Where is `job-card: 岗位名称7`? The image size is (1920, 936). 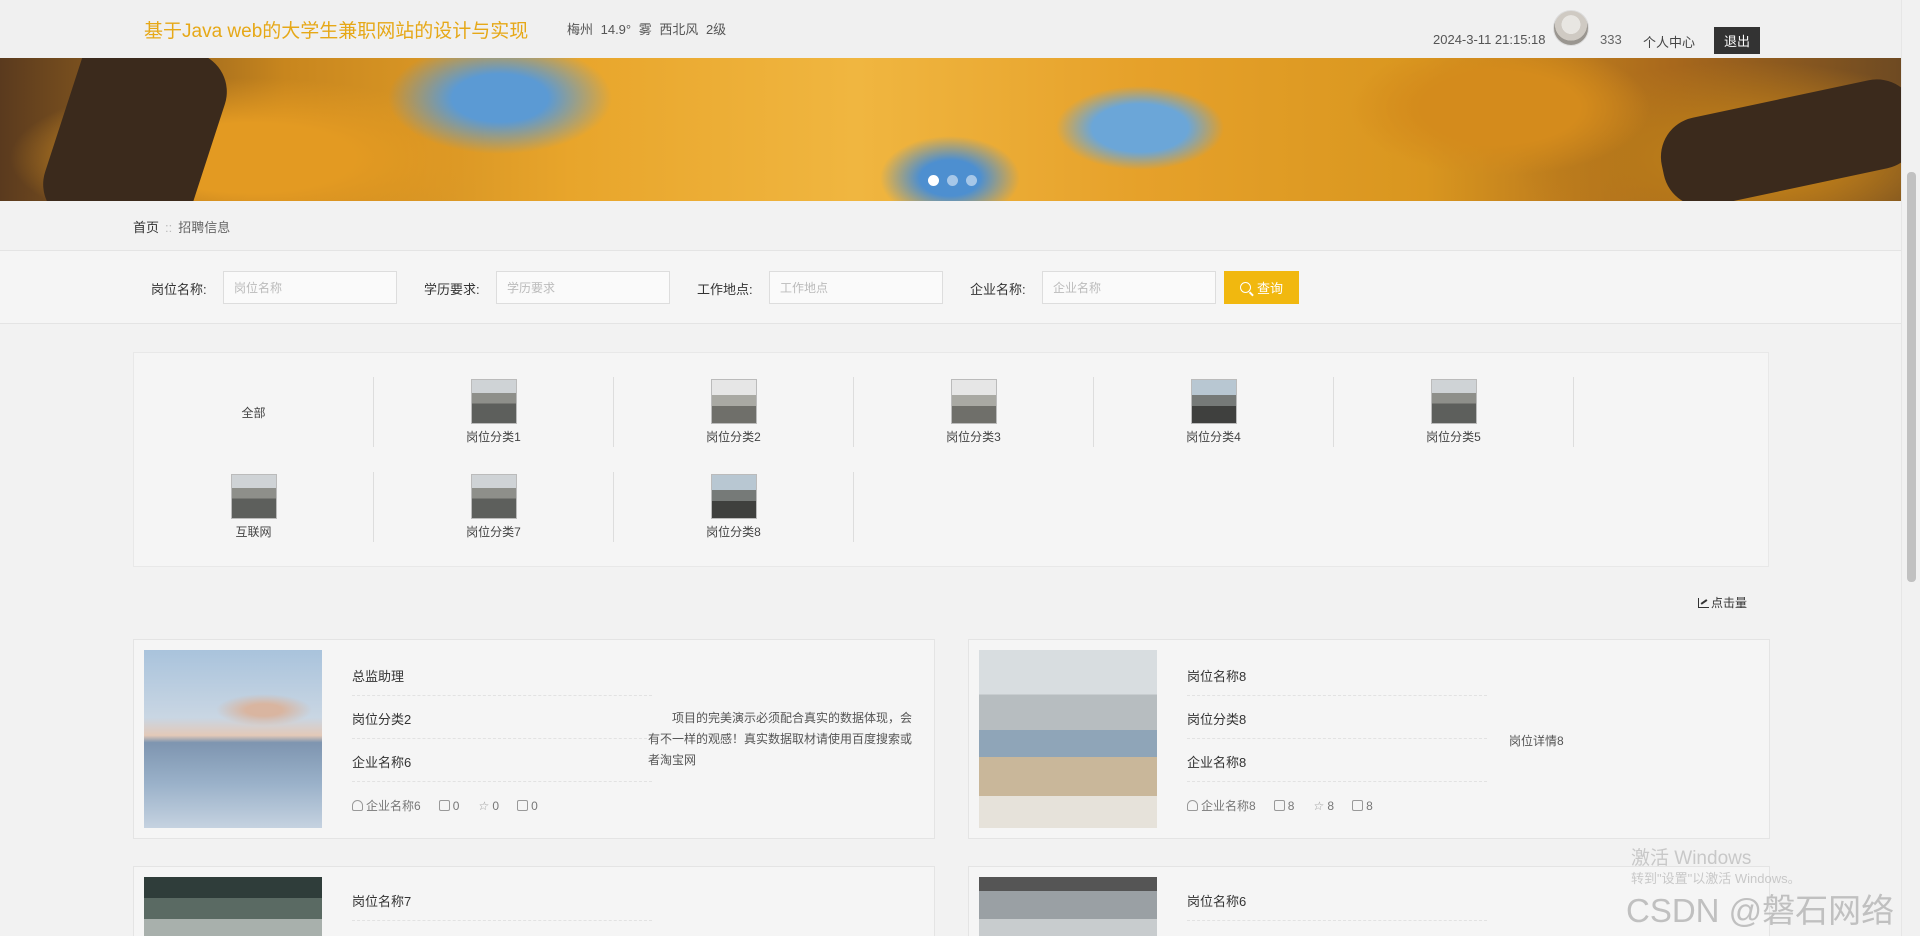
job-card: 岗位名称7 is located at coordinates (534, 901).